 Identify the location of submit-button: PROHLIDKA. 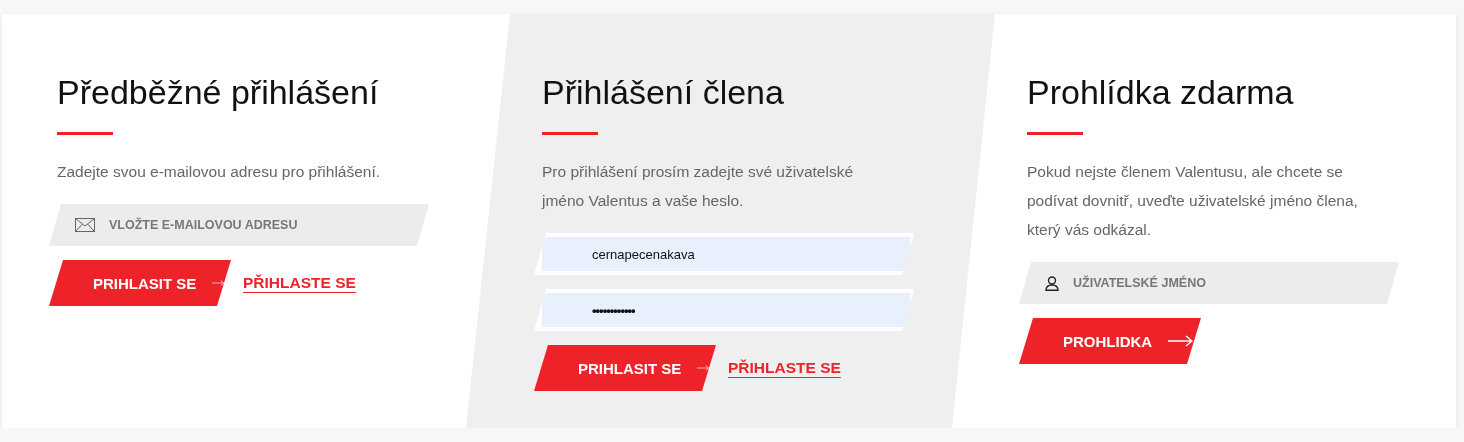
(1110, 341).